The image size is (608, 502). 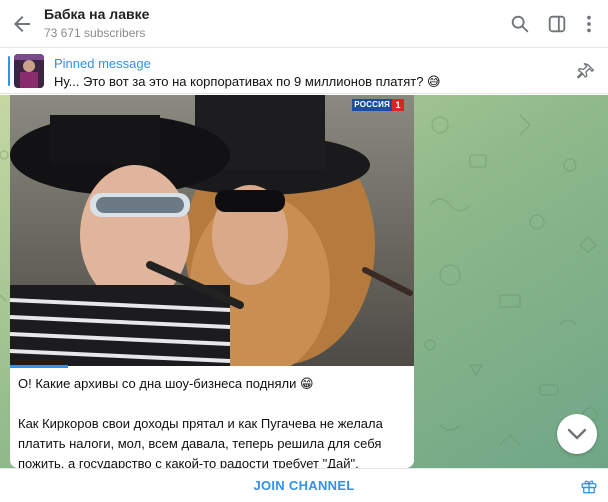 What do you see at coordinates (29, 71) in the screenshot?
I see `pinned-thumbnail` at bounding box center [29, 71].